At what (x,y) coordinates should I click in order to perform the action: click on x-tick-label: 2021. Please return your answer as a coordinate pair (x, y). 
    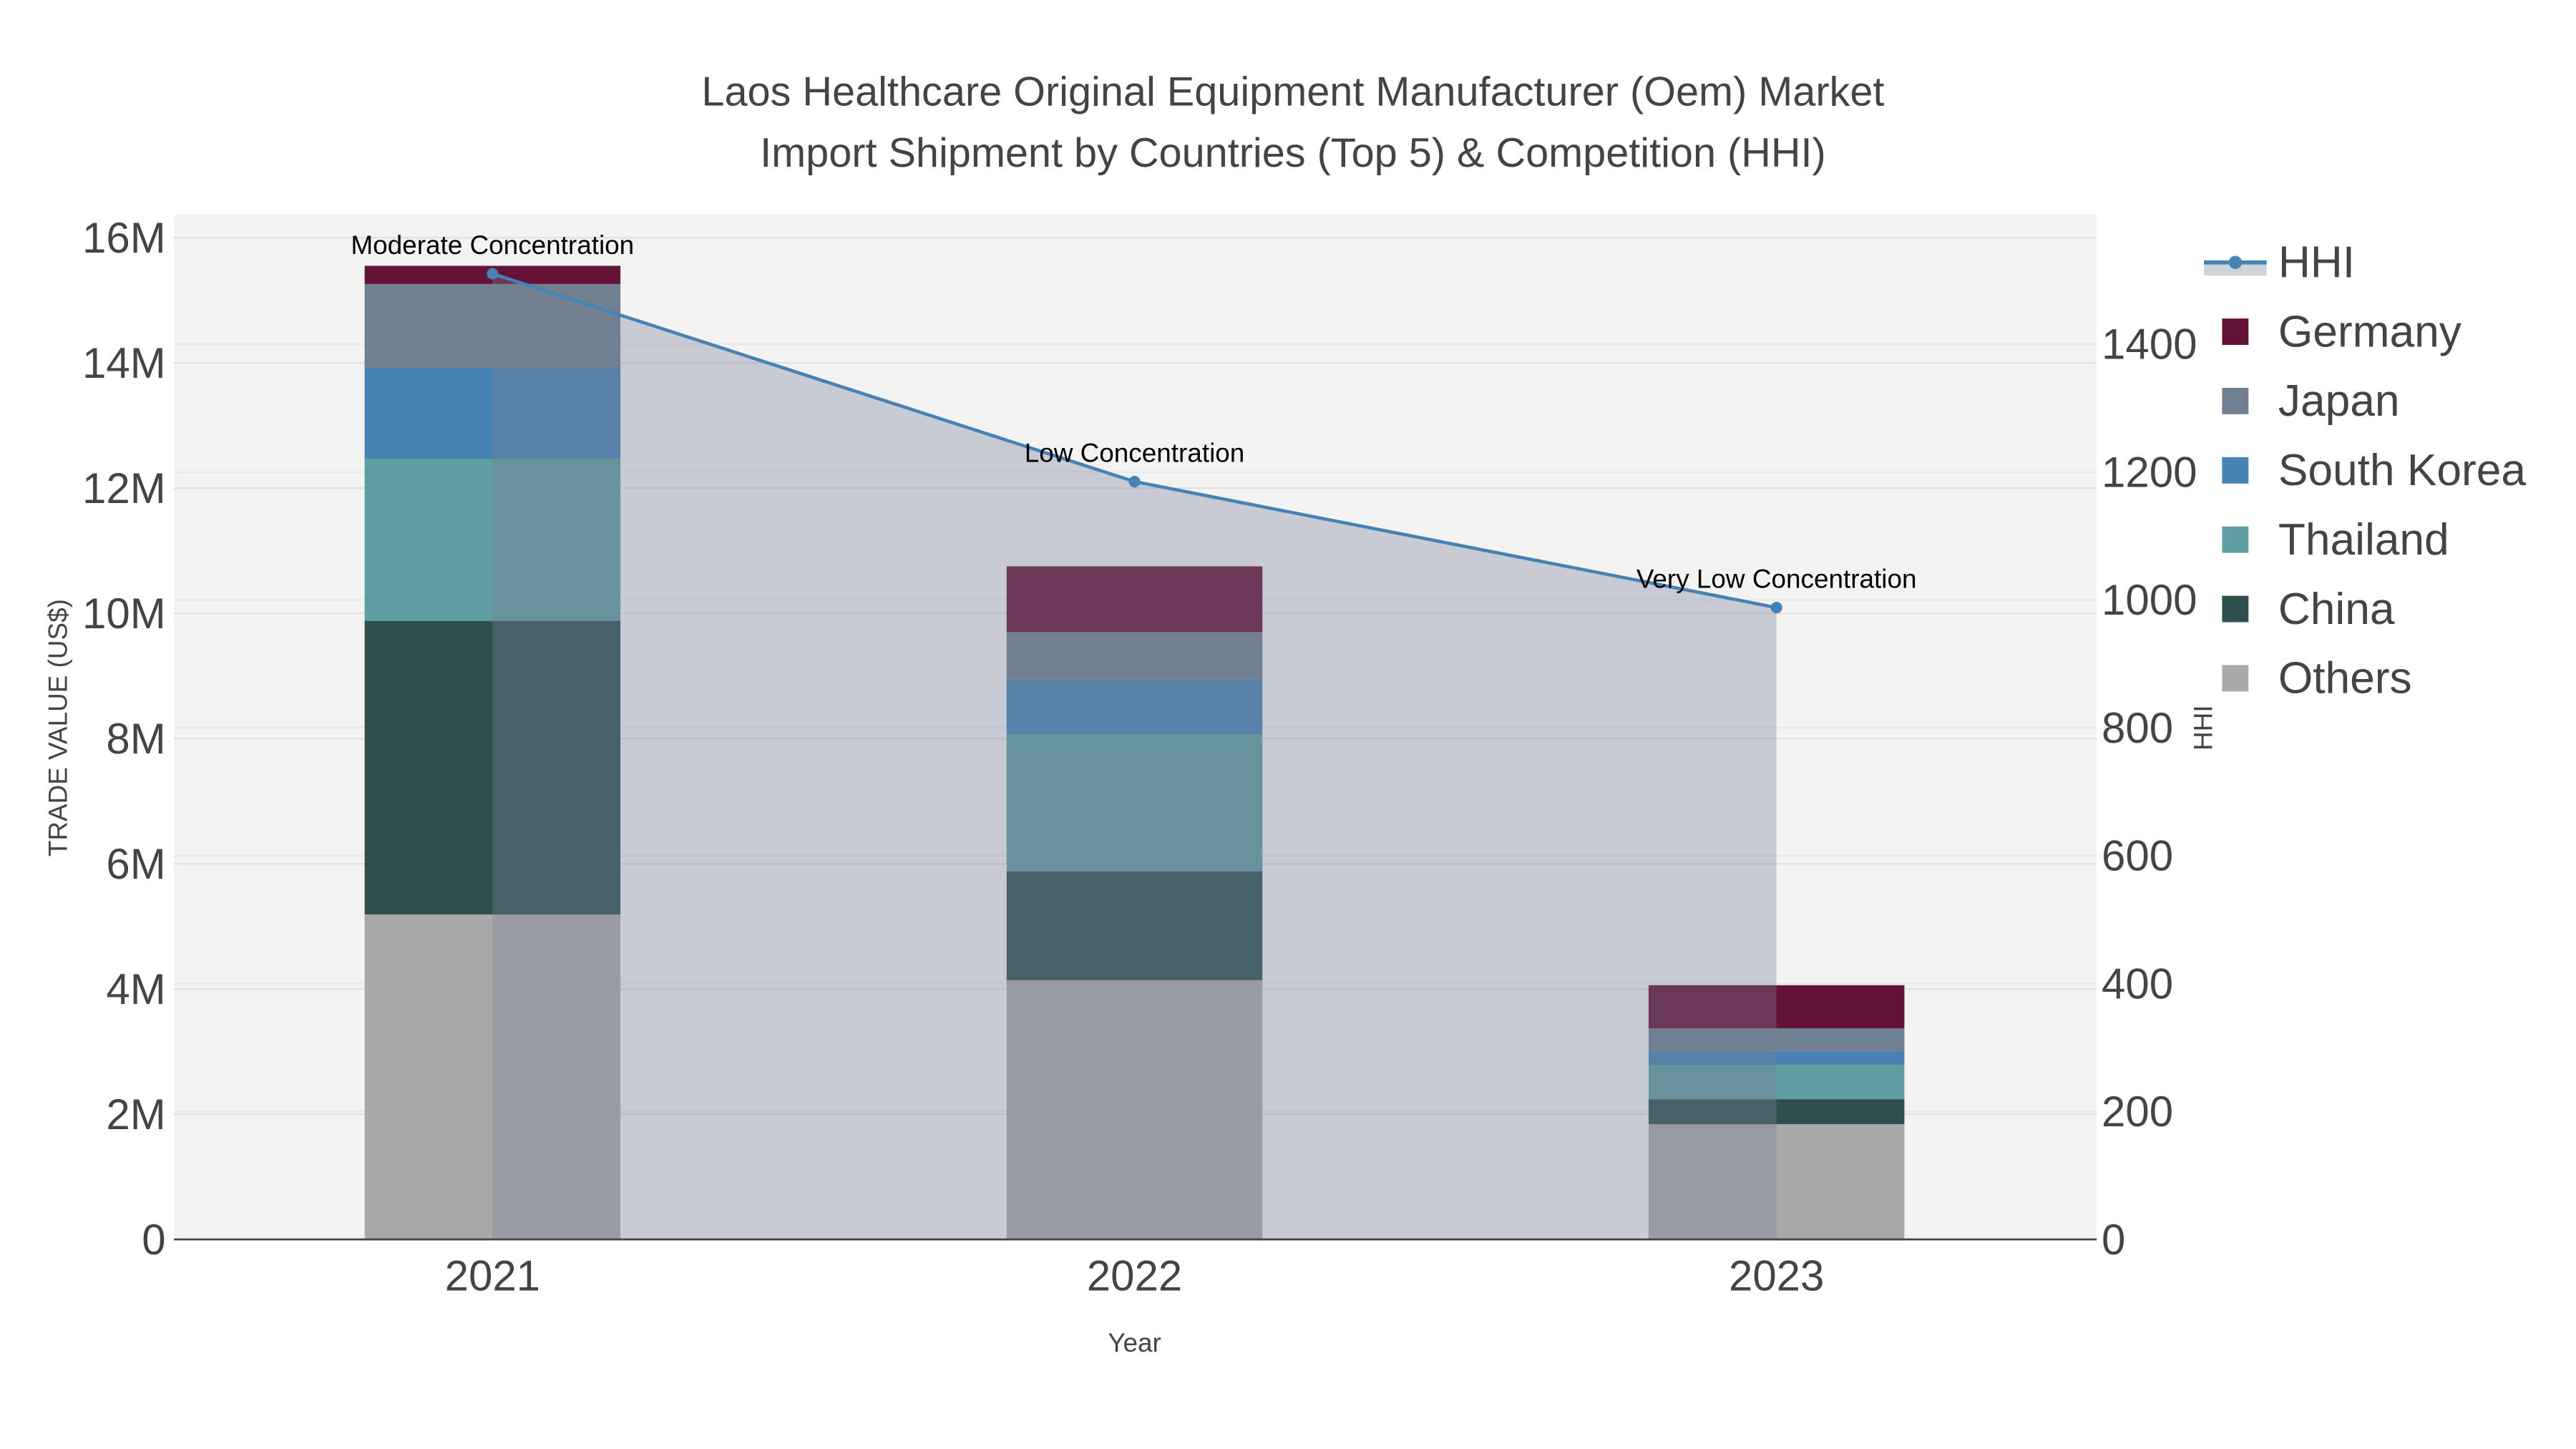
    Looking at the image, I should click on (492, 1276).